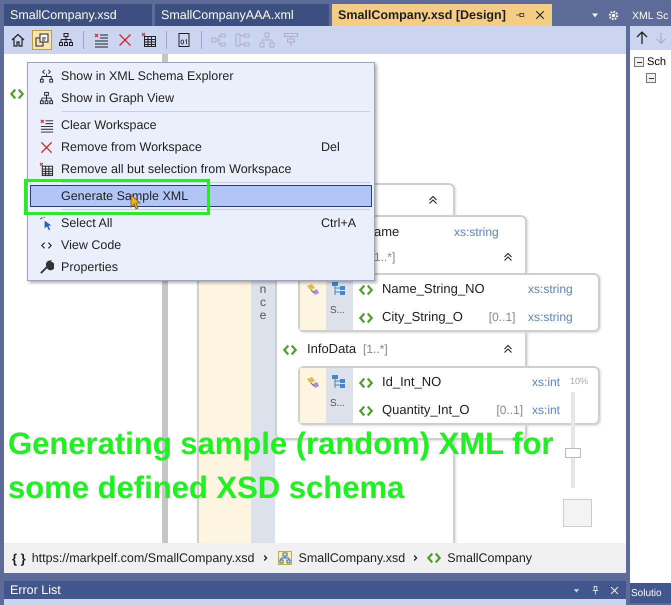 The width and height of the screenshot is (671, 605). What do you see at coordinates (375, 349) in the screenshot?
I see `occurrence-label: [1..*]` at bounding box center [375, 349].